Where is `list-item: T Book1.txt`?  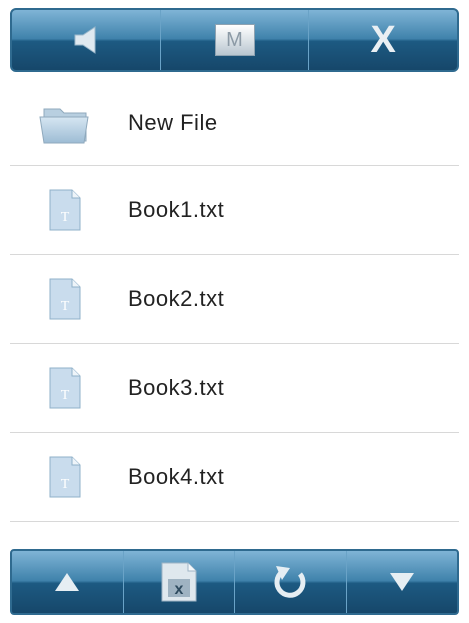 list-item: T Book1.txt is located at coordinates (234, 210).